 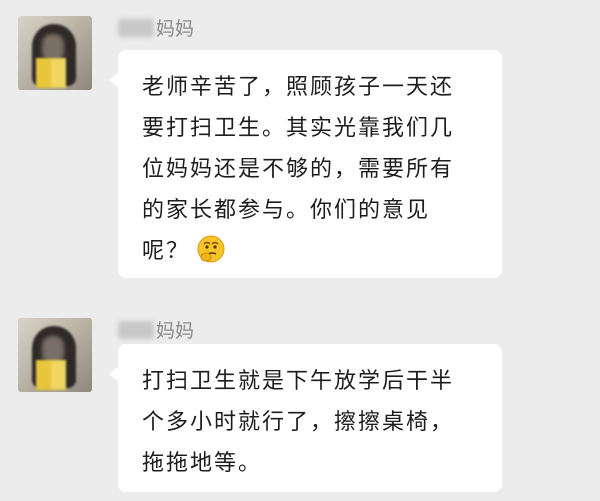 What do you see at coordinates (298, 381) in the screenshot?
I see `message-line: 打扫卫生就是下午放学后干半` at bounding box center [298, 381].